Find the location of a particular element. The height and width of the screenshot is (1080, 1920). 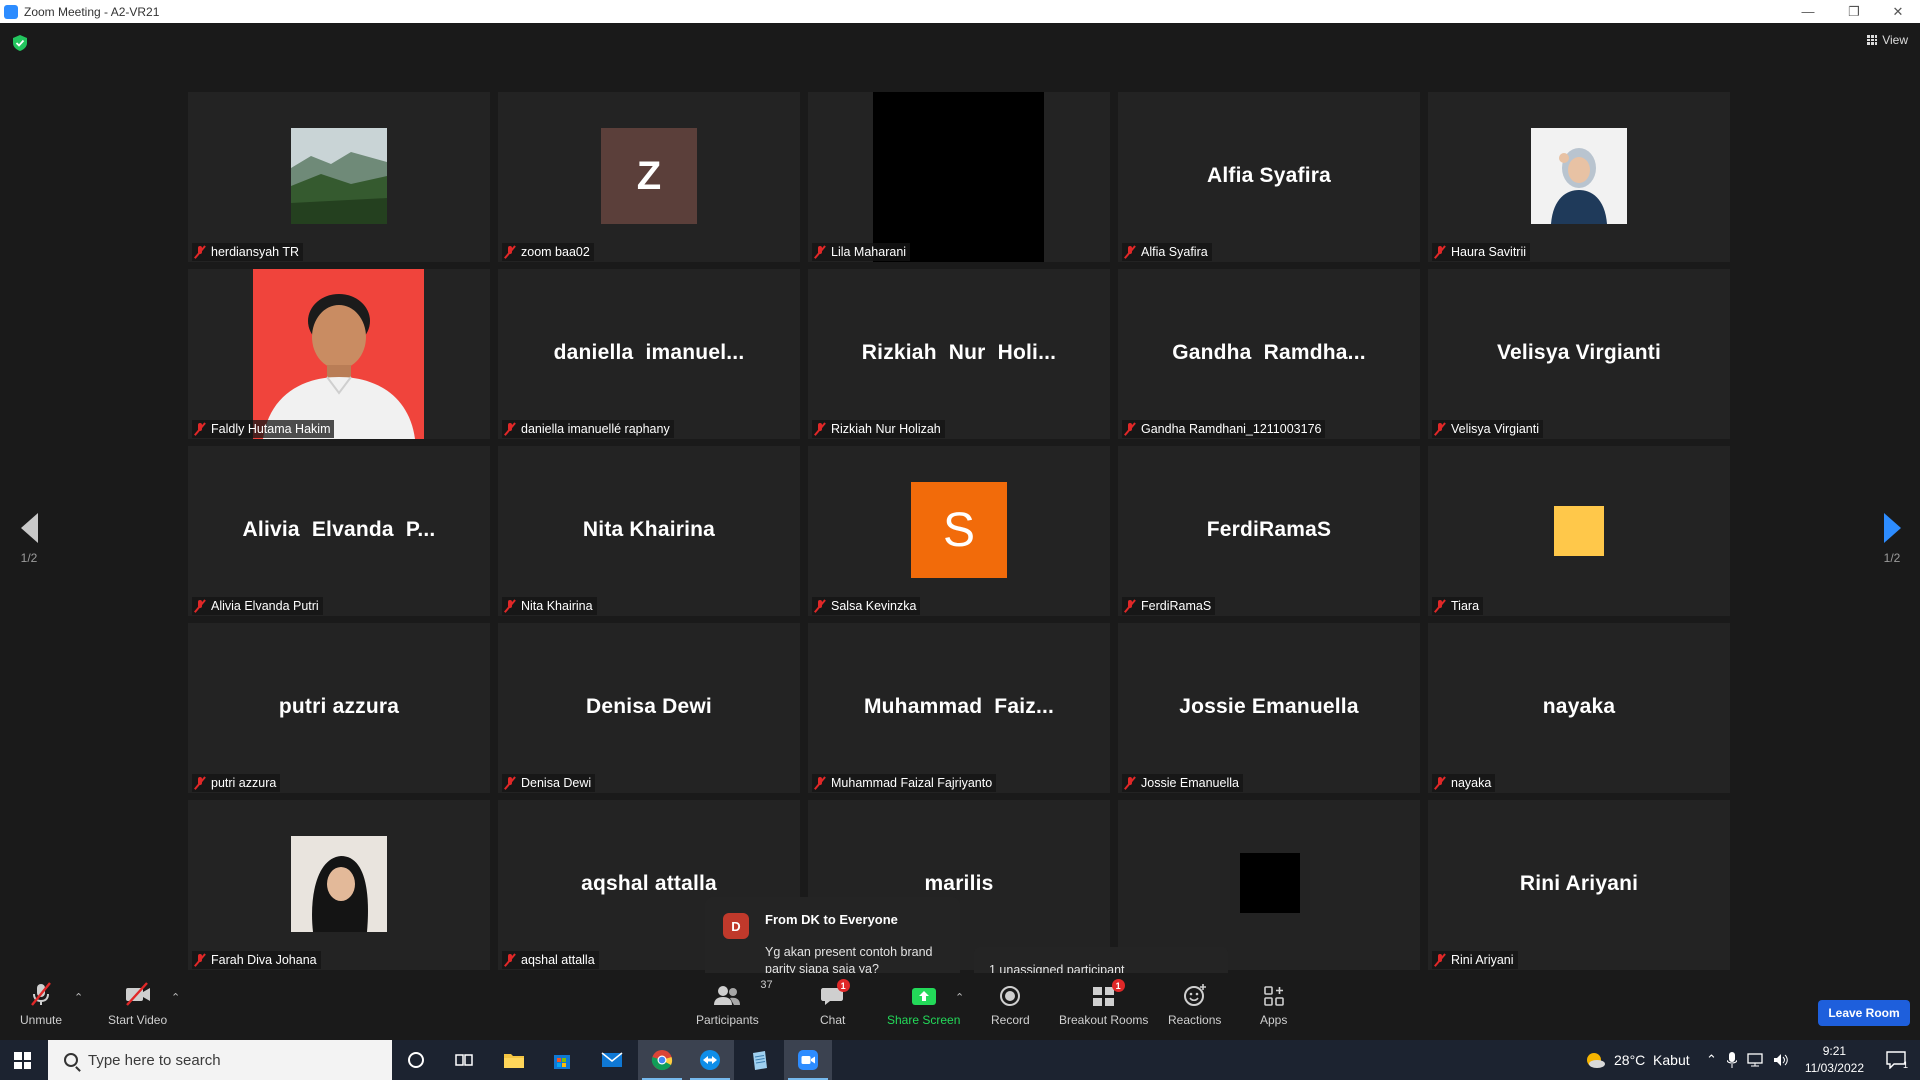

notification-count: 1 is located at coordinates (1905, 1065).